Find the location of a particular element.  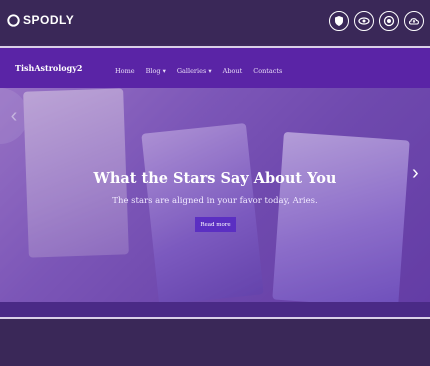

nav-menu: Home Blog ▾ Galleries ▾ About Contacts is located at coordinates (198, 71).